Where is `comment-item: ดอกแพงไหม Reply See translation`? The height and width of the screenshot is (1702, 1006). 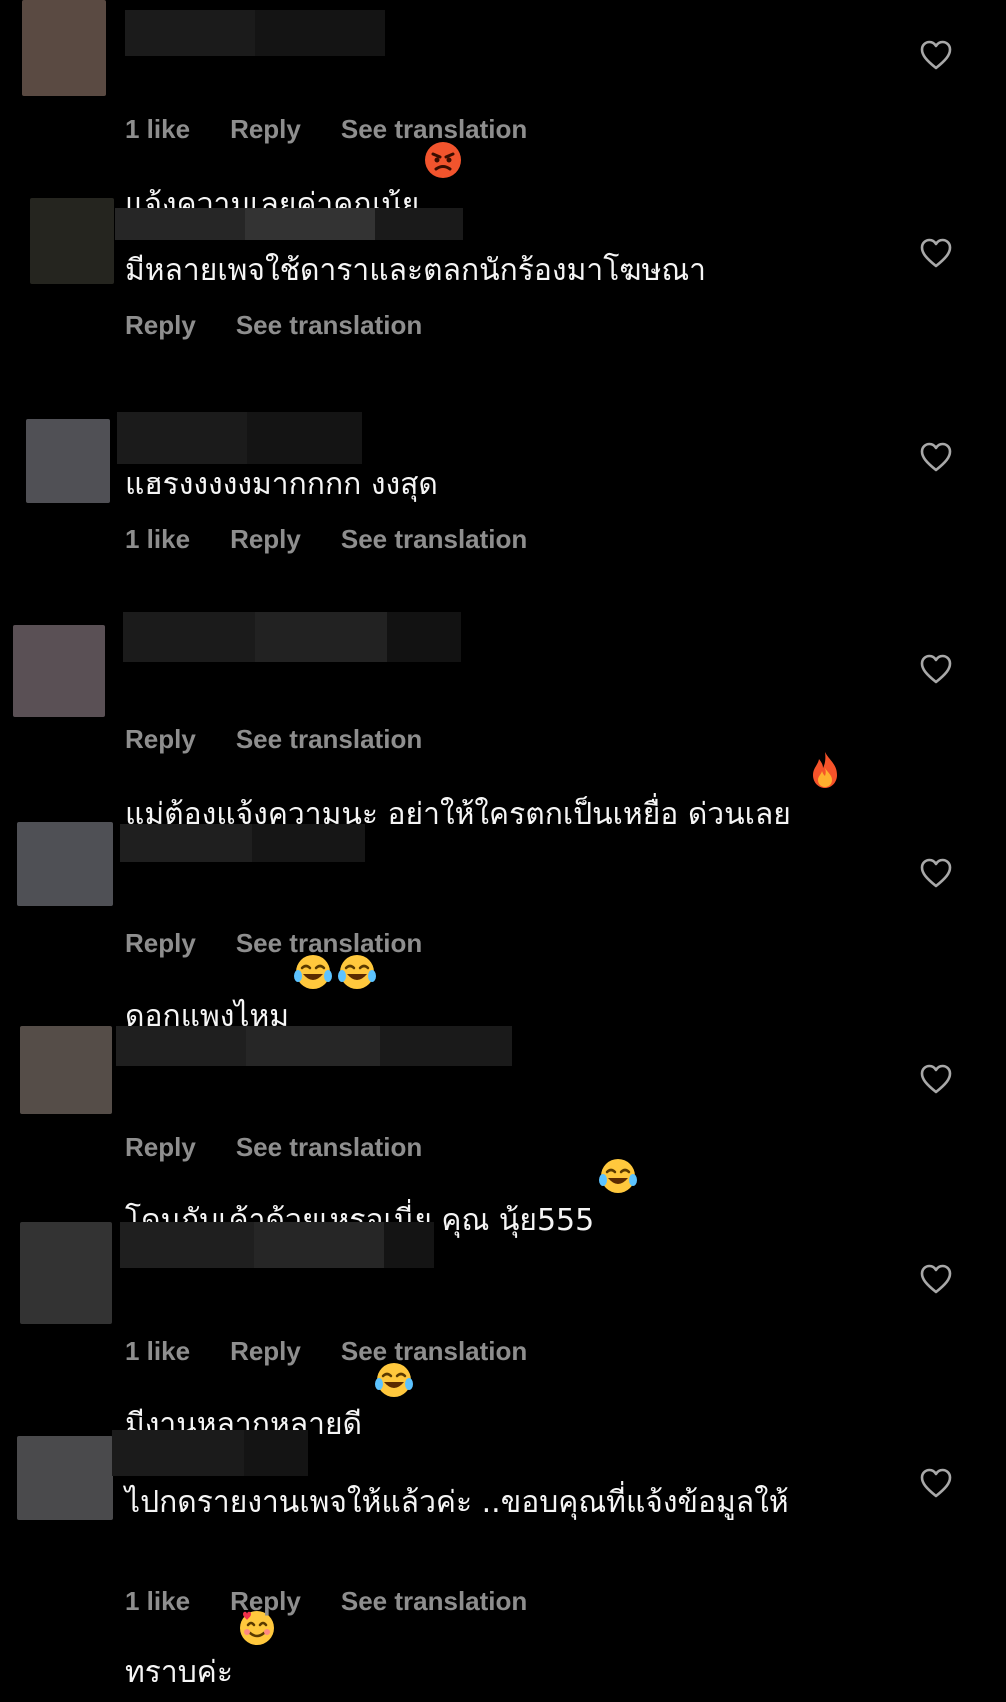 comment-item: ดอกแพงไหม Reply See translation is located at coordinates (503, 926).